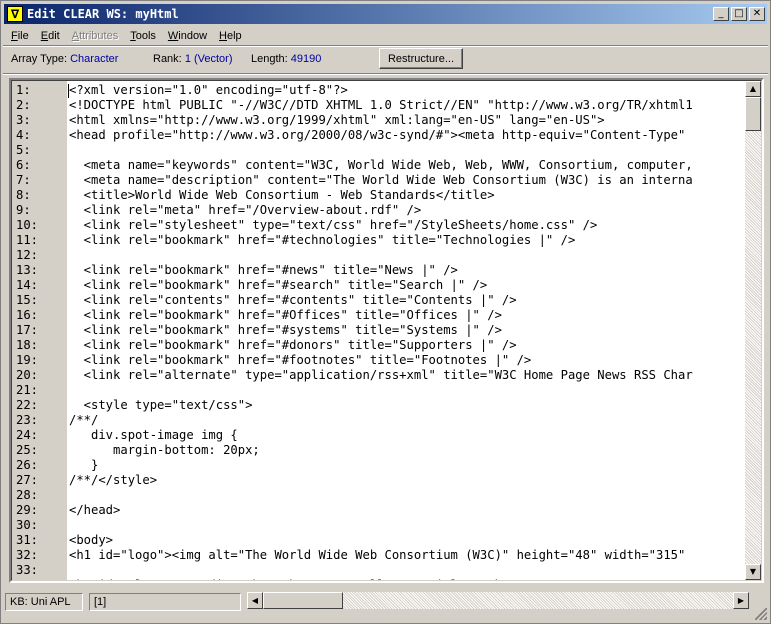 This screenshot has width=771, height=624. What do you see at coordinates (167, 59) in the screenshot?
I see `rank-label: Rank:` at bounding box center [167, 59].